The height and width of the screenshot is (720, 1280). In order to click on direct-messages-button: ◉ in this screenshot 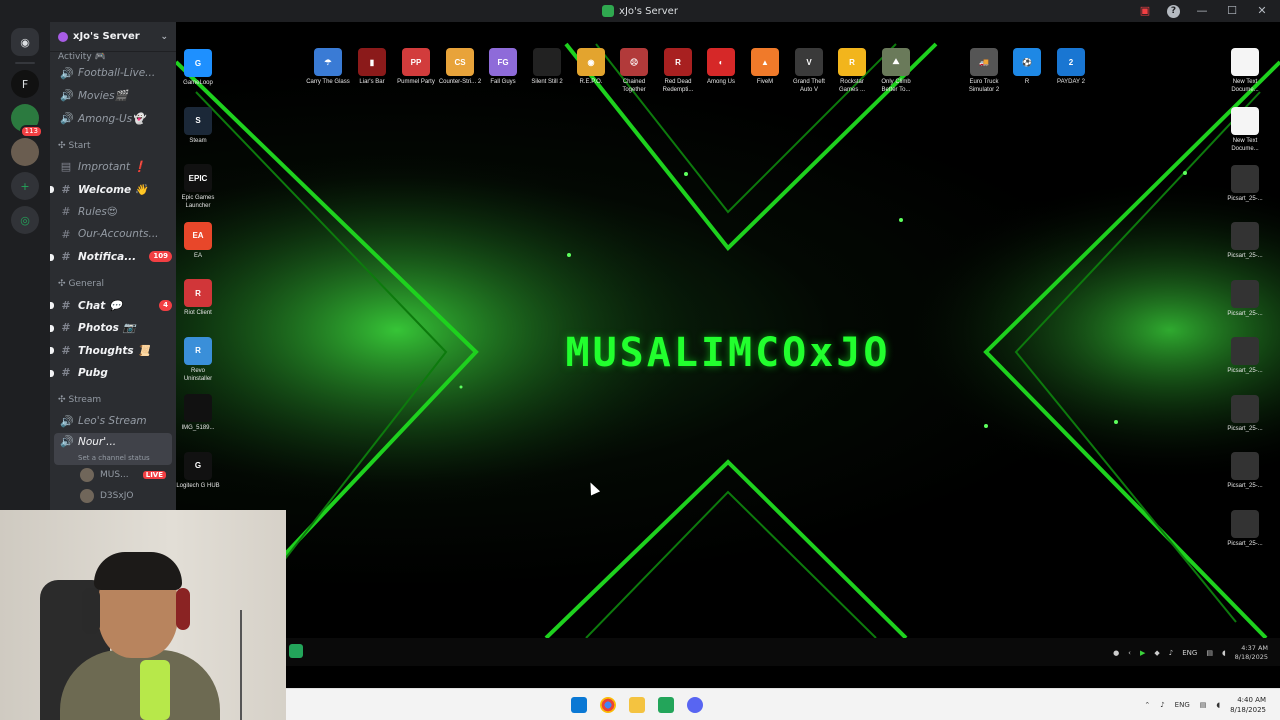, I will do `click(25, 42)`.